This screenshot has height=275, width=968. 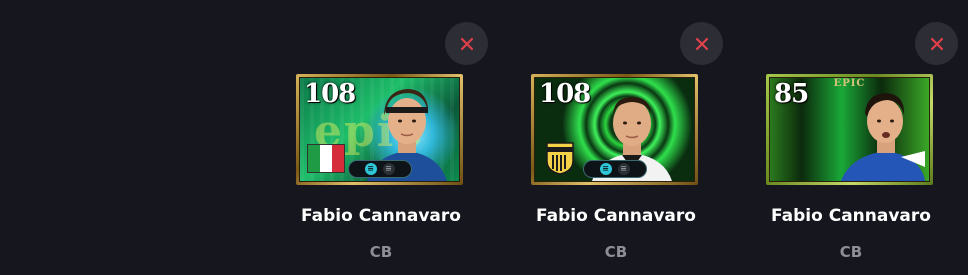 What do you see at coordinates (379, 129) in the screenshot?
I see `player-card: epic 108 ≡ ≡` at bounding box center [379, 129].